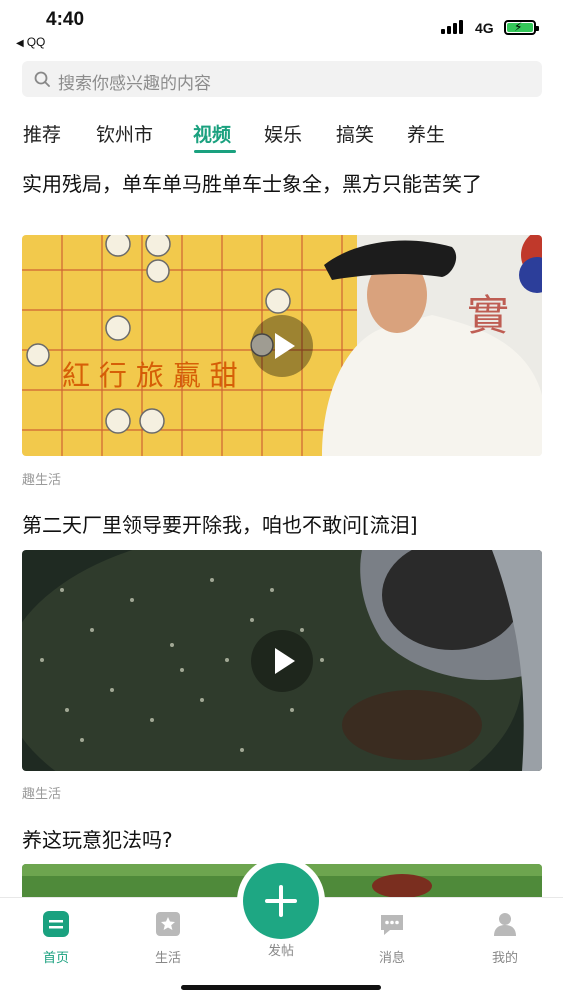 This screenshot has height=1001, width=563. Describe the element at coordinates (282, 79) in the screenshot. I see `search-bar: 搜索你感兴趣的内容` at that location.